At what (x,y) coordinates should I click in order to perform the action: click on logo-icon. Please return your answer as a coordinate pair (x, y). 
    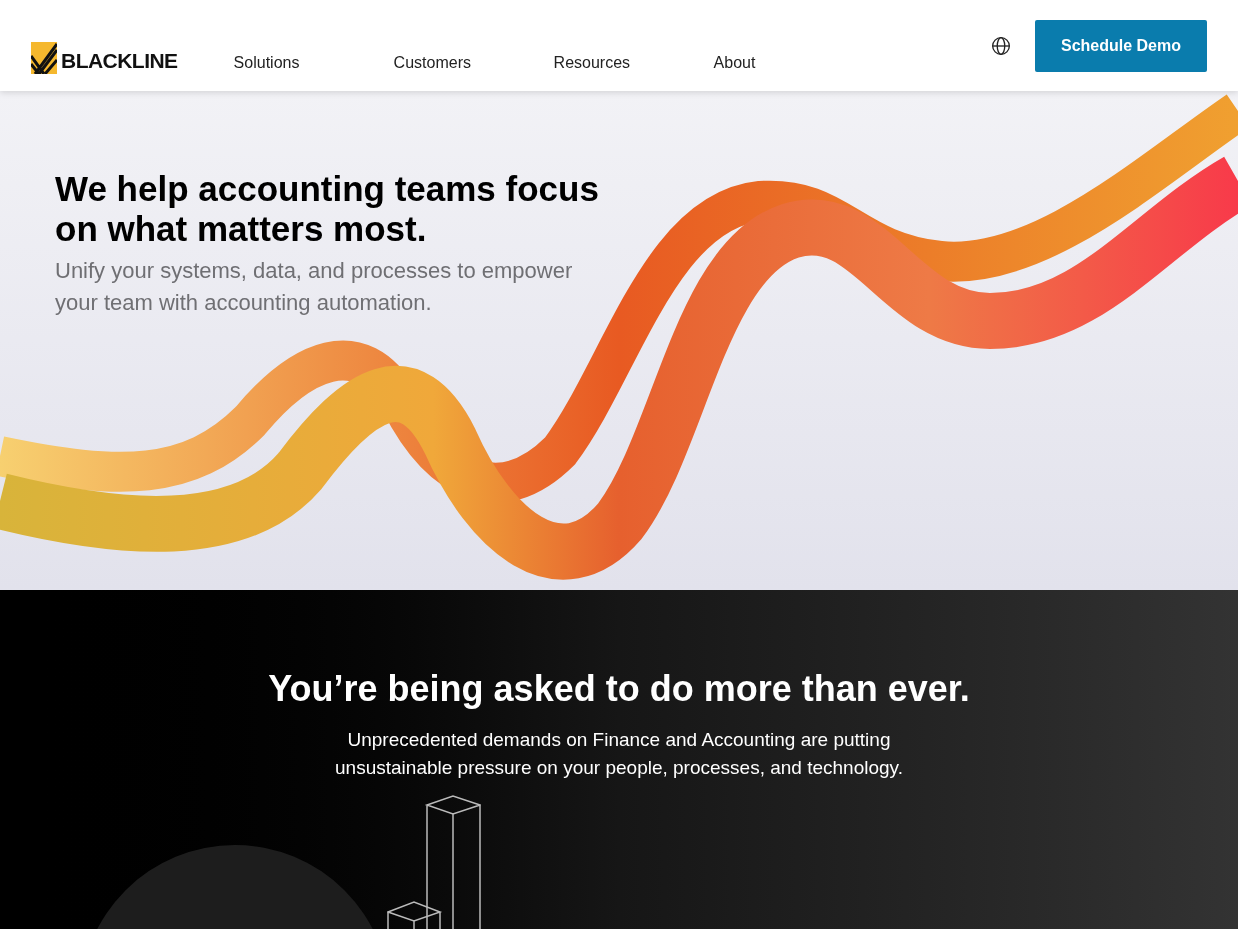
    Looking at the image, I should click on (44, 57).